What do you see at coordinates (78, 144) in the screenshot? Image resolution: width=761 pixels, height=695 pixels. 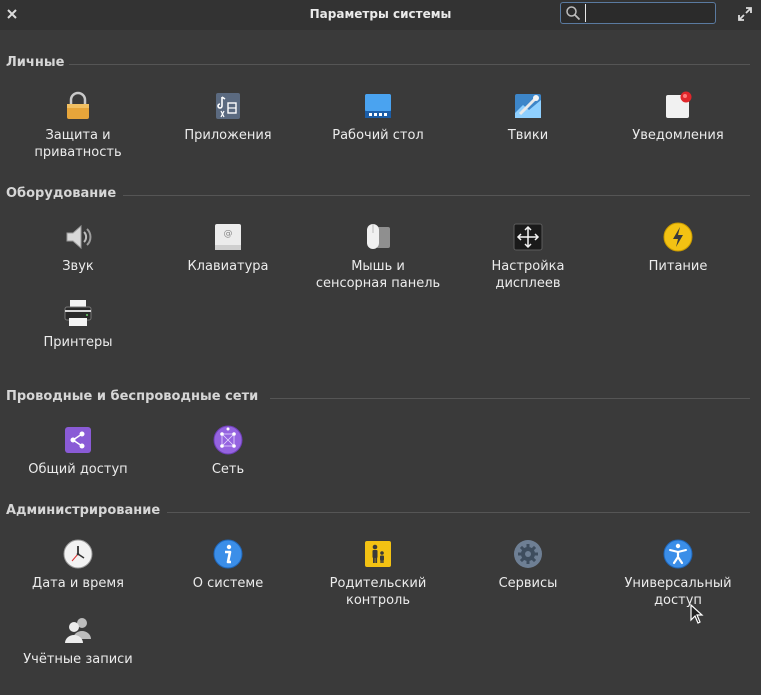 I see `item-label: Защита и приватность` at bounding box center [78, 144].